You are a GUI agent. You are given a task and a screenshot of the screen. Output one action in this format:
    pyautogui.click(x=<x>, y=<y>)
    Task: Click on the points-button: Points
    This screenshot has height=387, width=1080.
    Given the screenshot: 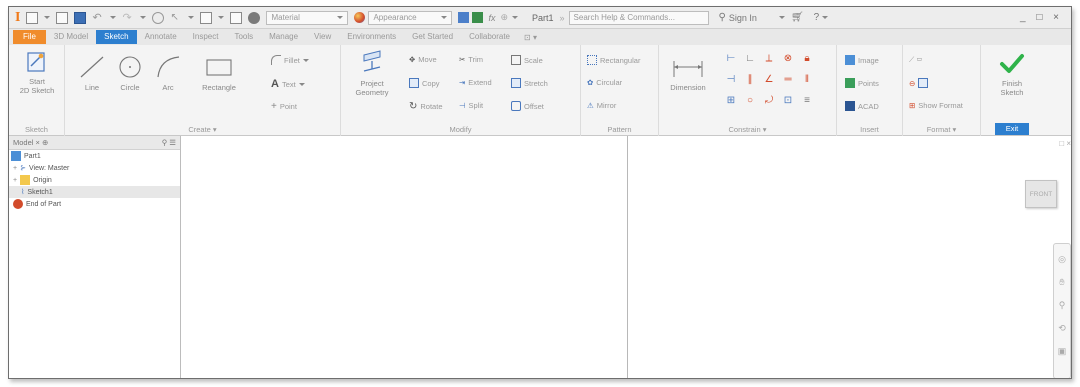 What is the action you would take?
    pyautogui.click(x=862, y=83)
    